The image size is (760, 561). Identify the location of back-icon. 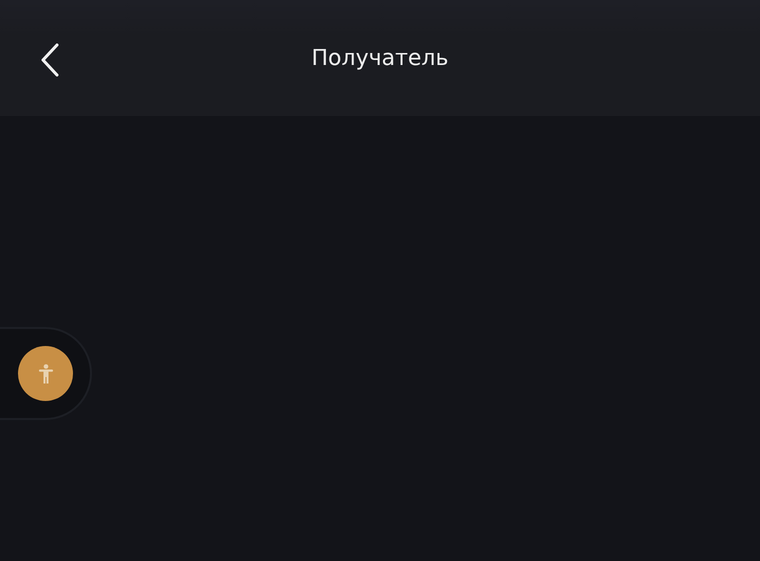
(50, 60).